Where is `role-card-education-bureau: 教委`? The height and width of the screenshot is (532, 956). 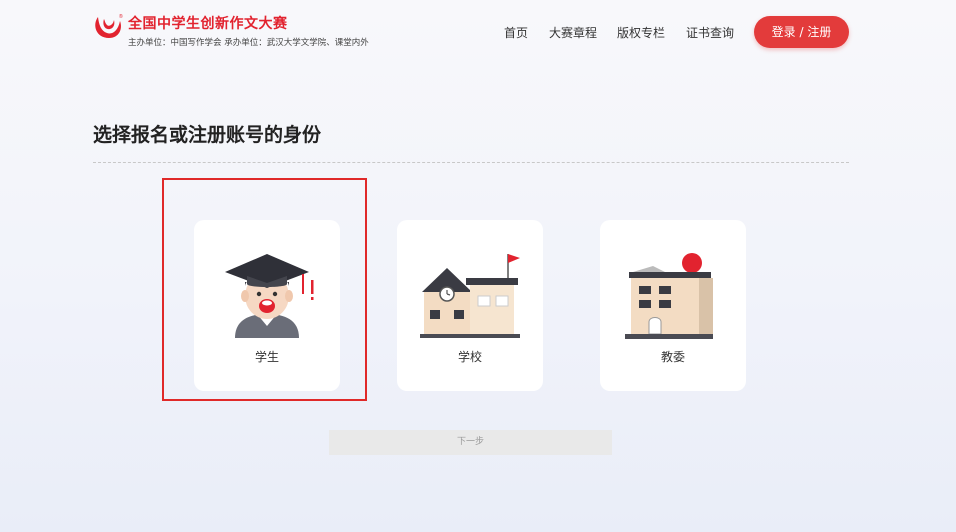
role-card-education-bureau: 教委 is located at coordinates (673, 305).